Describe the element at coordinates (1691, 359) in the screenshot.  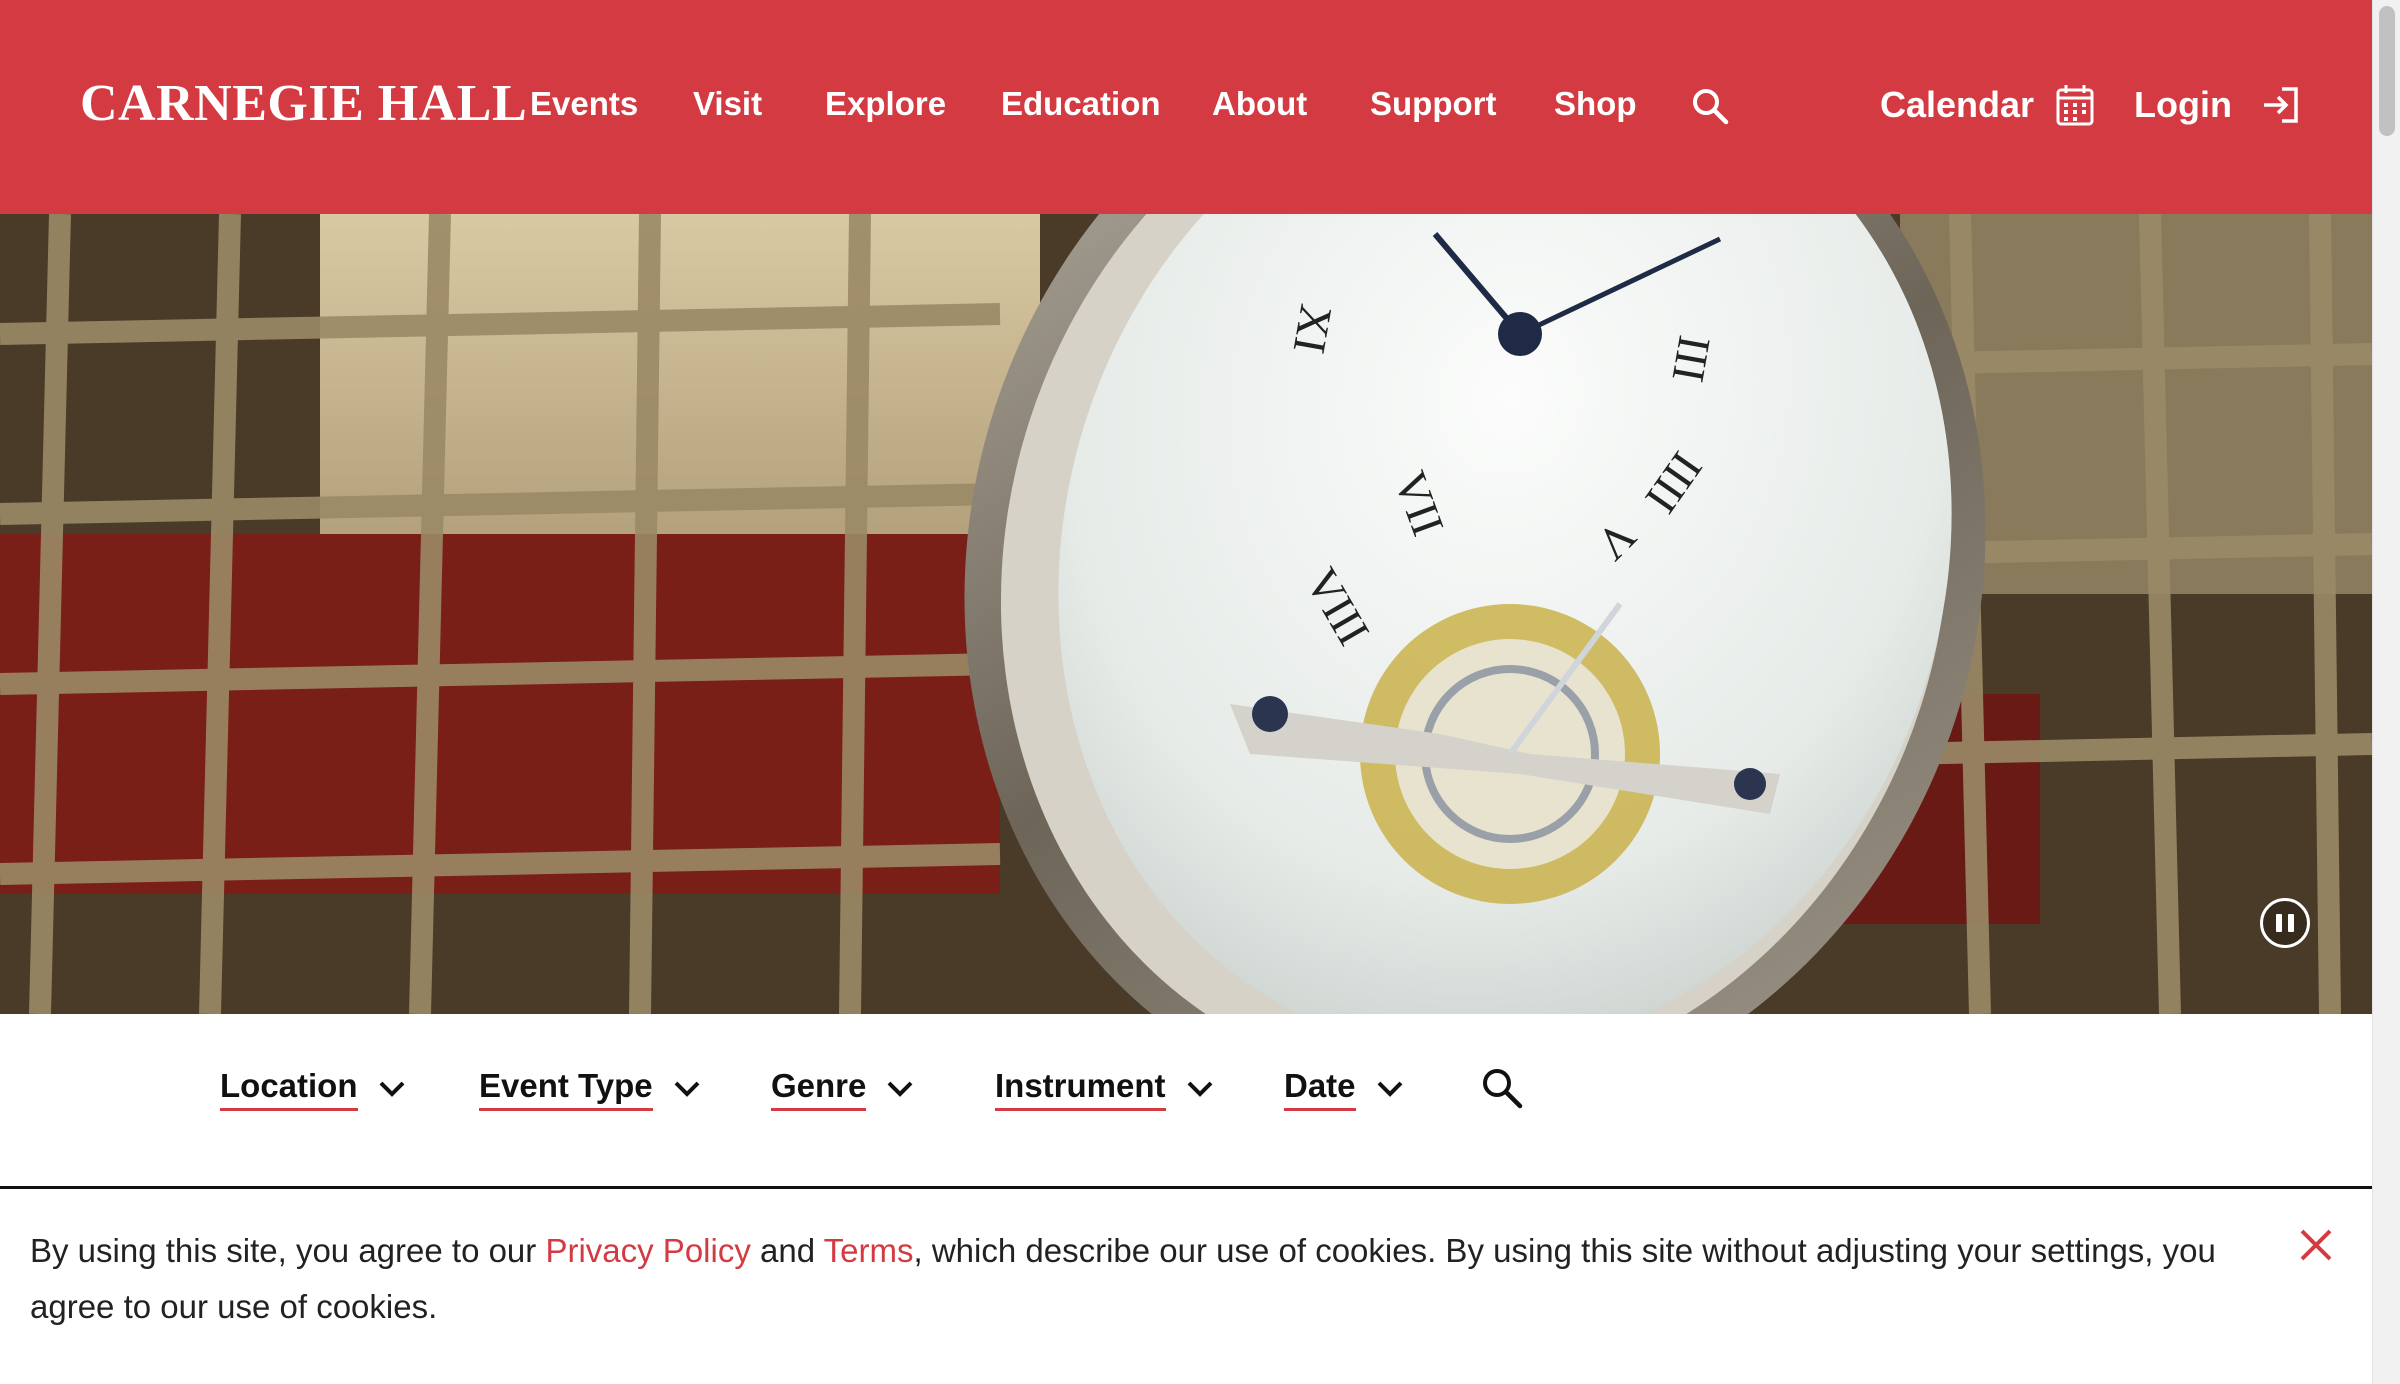
I see `svg-text: III` at that location.